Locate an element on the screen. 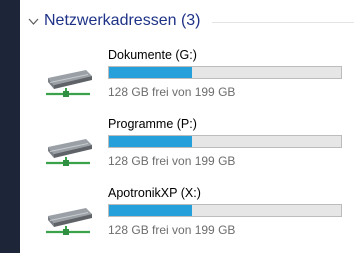 This screenshot has width=354, height=253. drive-name: ApotronikXP (X:) is located at coordinates (154, 193).